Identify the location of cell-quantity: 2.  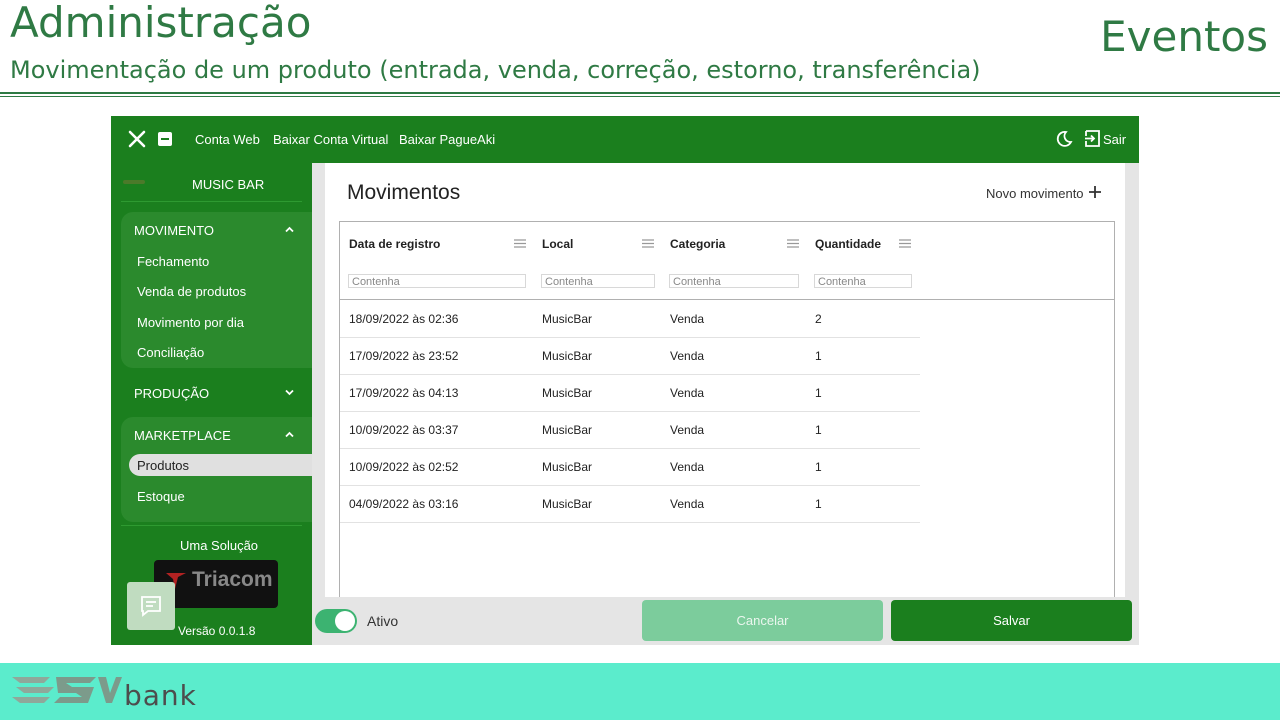
(818, 319).